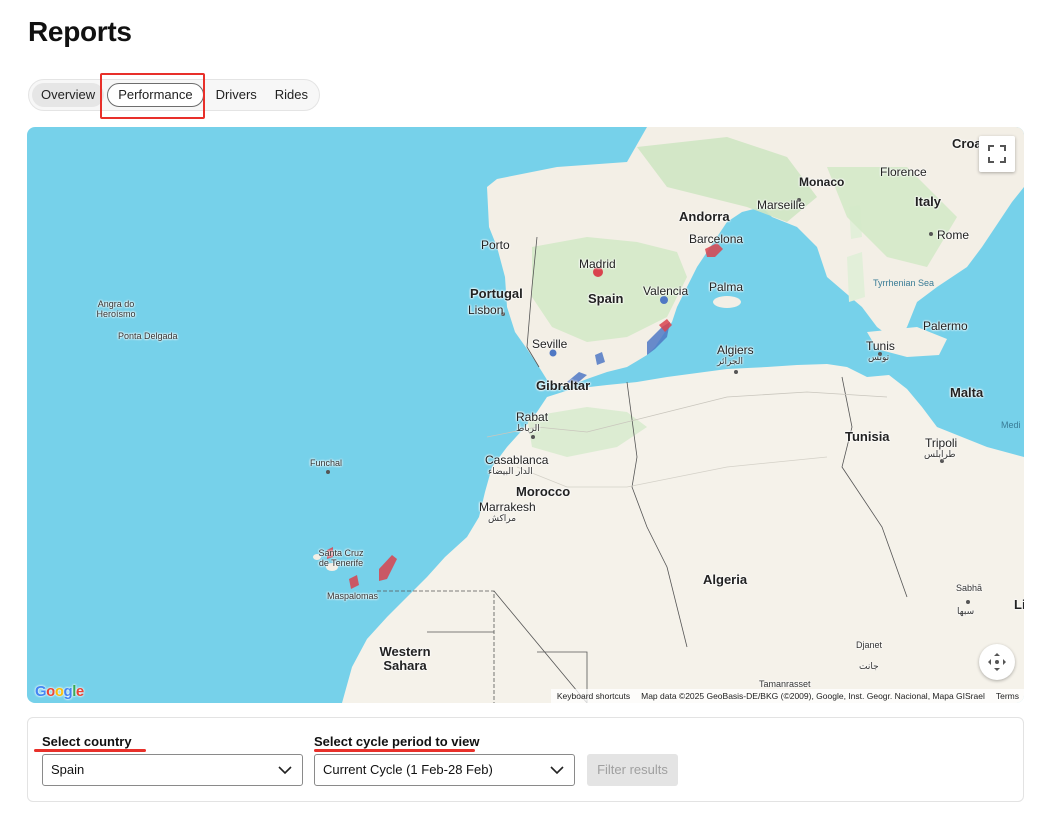 The width and height of the screenshot is (1059, 815). Describe the element at coordinates (550, 344) in the screenshot. I see `map-label-seville: Seville` at that location.